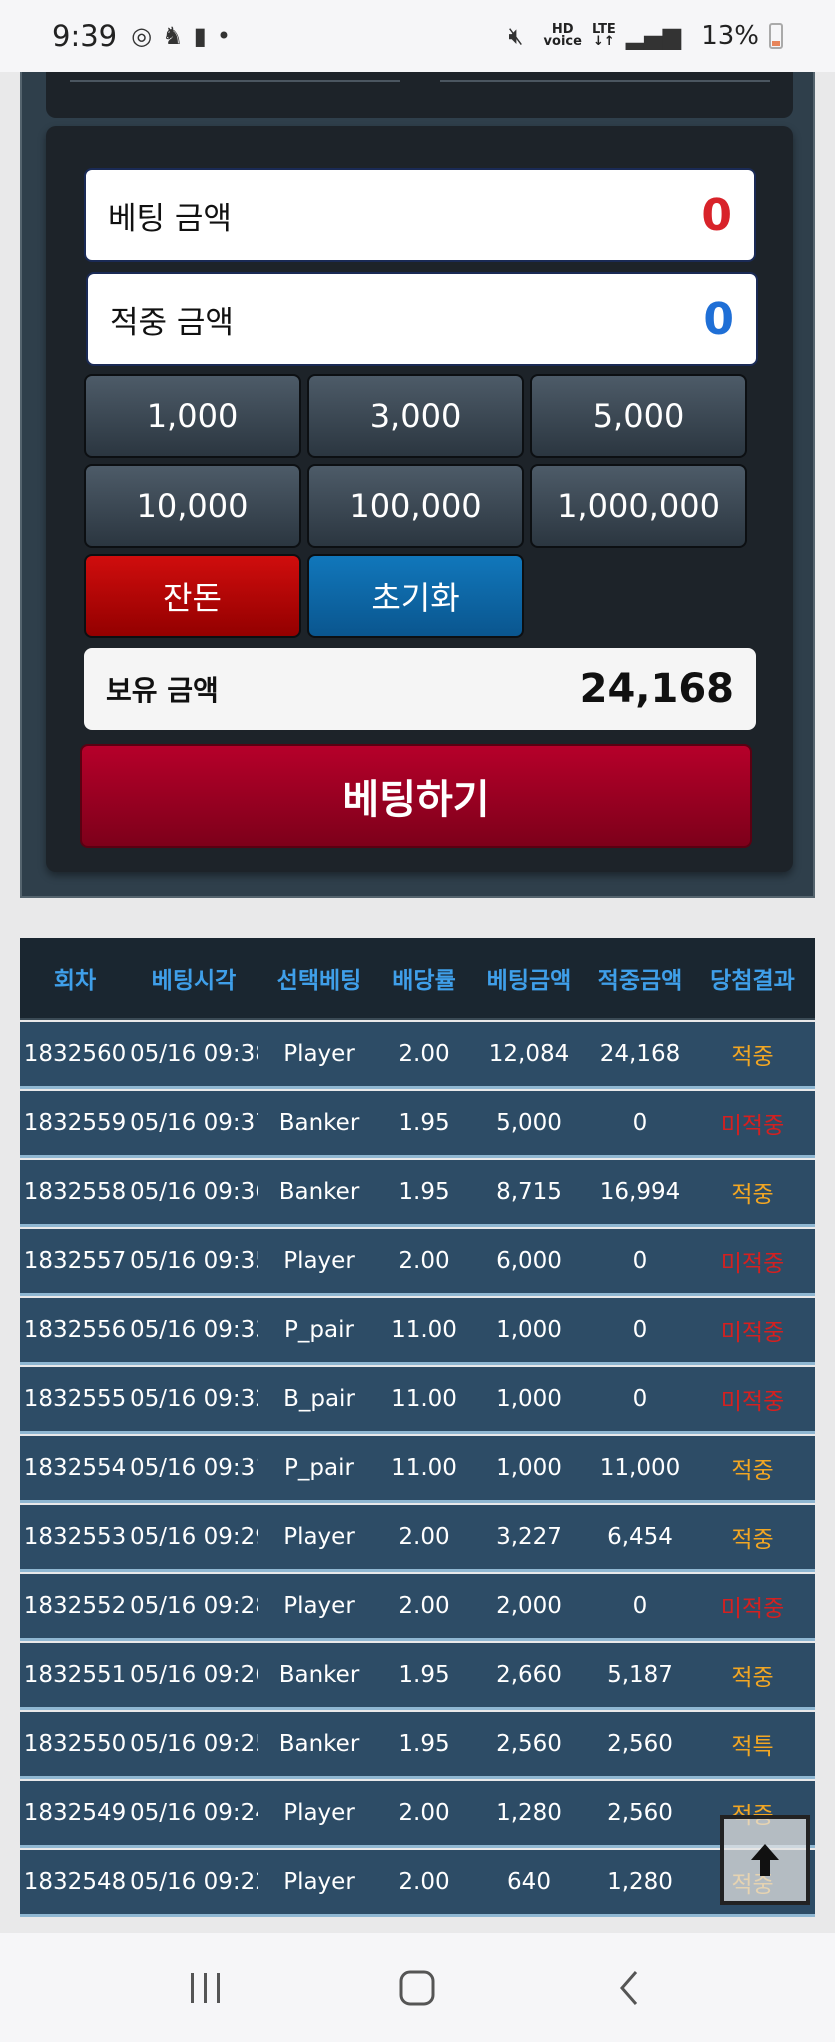  I want to click on cell-round: 1832548, so click(75, 1882).